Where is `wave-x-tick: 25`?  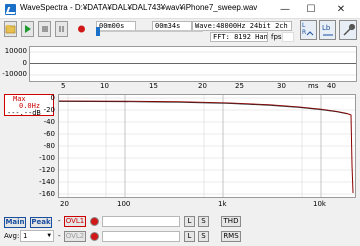 wave-x-tick: 25 is located at coordinates (239, 86).